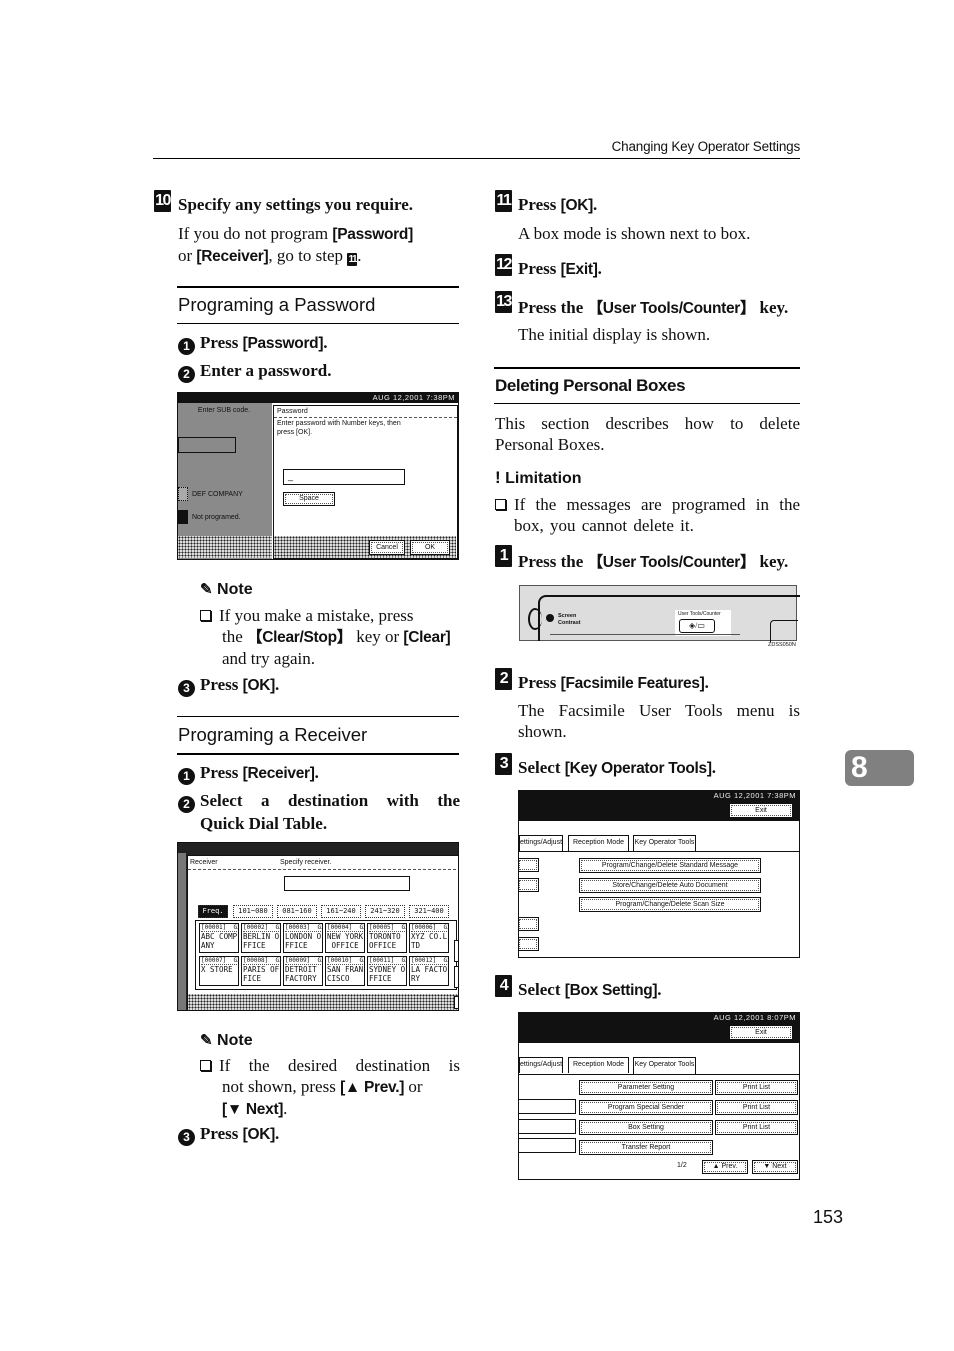 Image resolution: width=954 pixels, height=1351 pixels. I want to click on quick-dial-tab: Freq., so click(213, 911).